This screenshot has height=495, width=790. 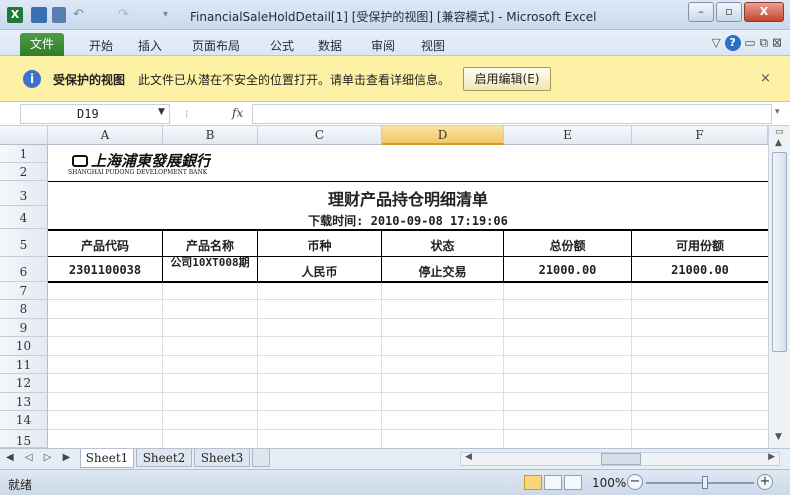 What do you see at coordinates (105, 245) in the screenshot?
I see `table-header-cell: 产品代码` at bounding box center [105, 245].